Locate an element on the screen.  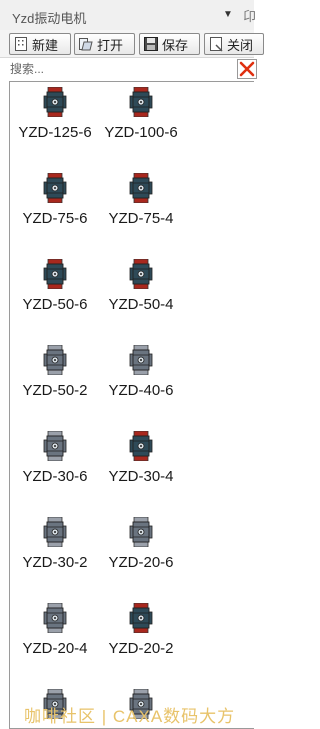
open-button-label: 打开 is located at coordinates (110, 45).